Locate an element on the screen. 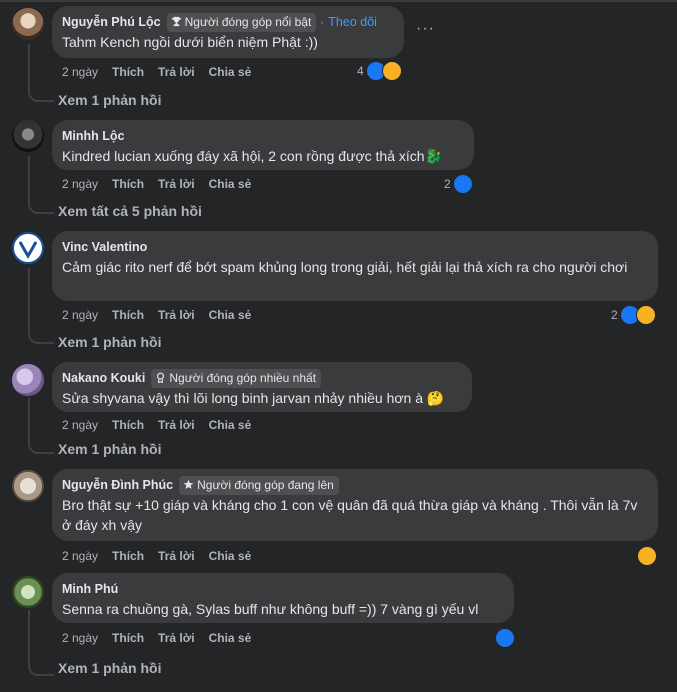 This screenshot has height=692, width=677. follow-link: Theo dõi is located at coordinates (352, 22).